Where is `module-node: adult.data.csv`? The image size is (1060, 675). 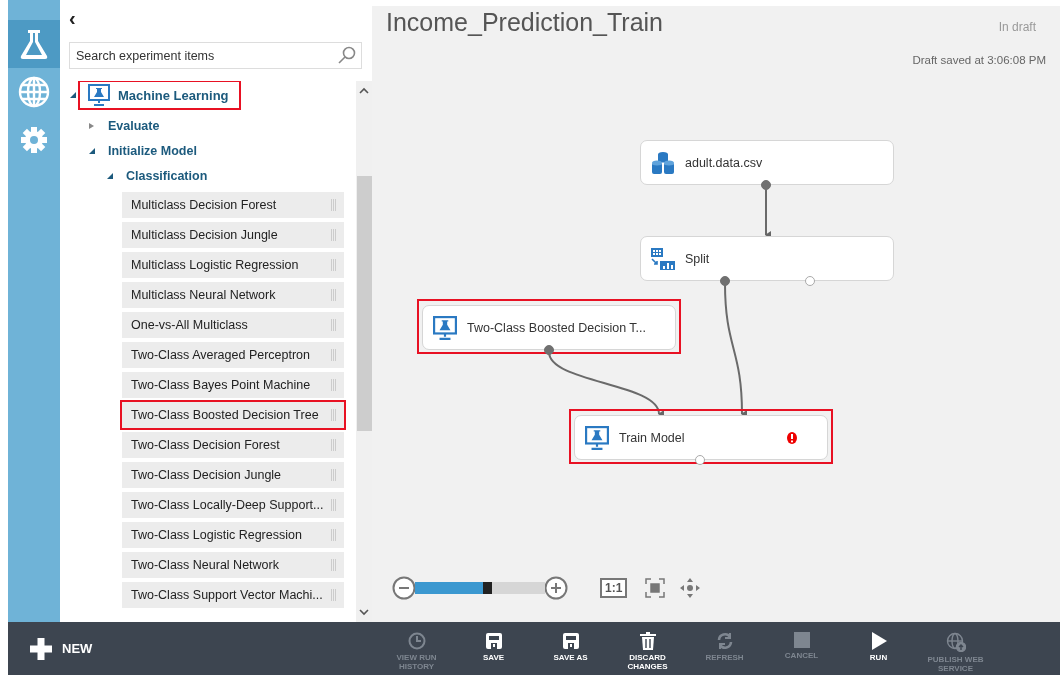 module-node: adult.data.csv is located at coordinates (767, 162).